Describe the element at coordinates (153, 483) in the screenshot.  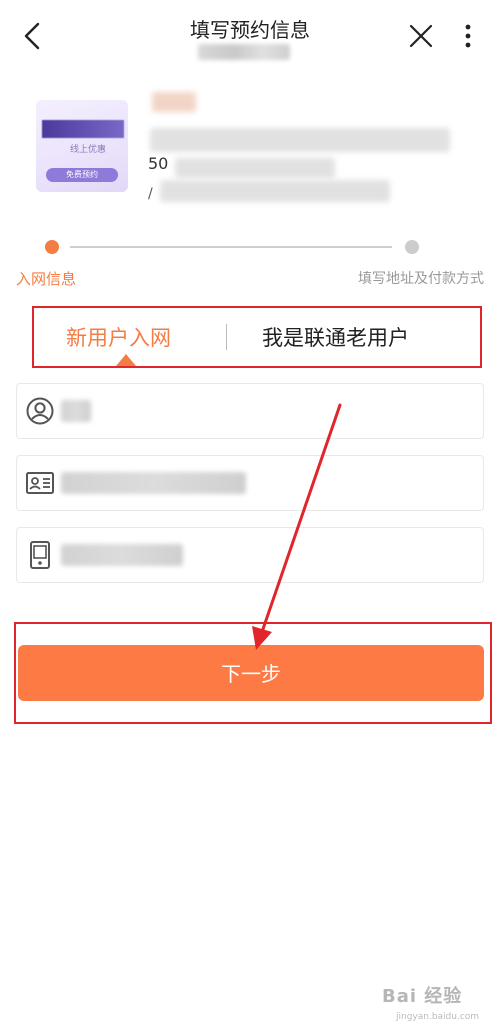
I see `id-value-redacted` at that location.